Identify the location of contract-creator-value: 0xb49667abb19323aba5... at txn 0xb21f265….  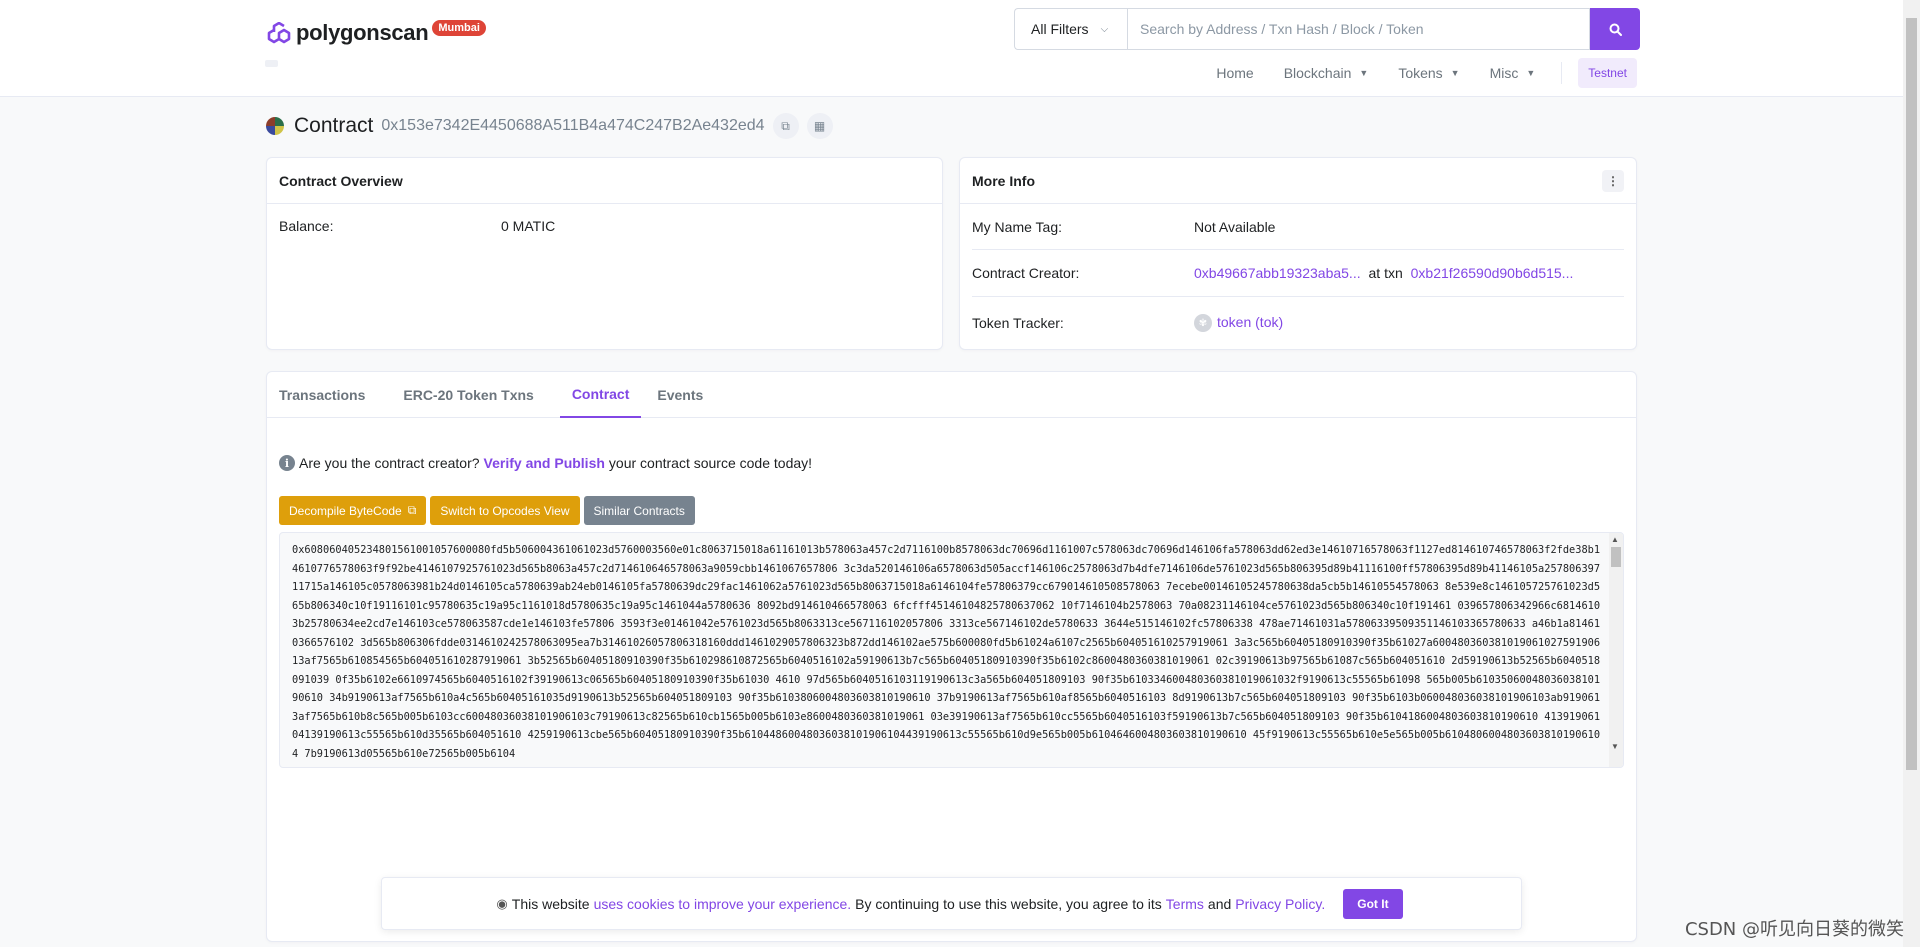
(1383, 273).